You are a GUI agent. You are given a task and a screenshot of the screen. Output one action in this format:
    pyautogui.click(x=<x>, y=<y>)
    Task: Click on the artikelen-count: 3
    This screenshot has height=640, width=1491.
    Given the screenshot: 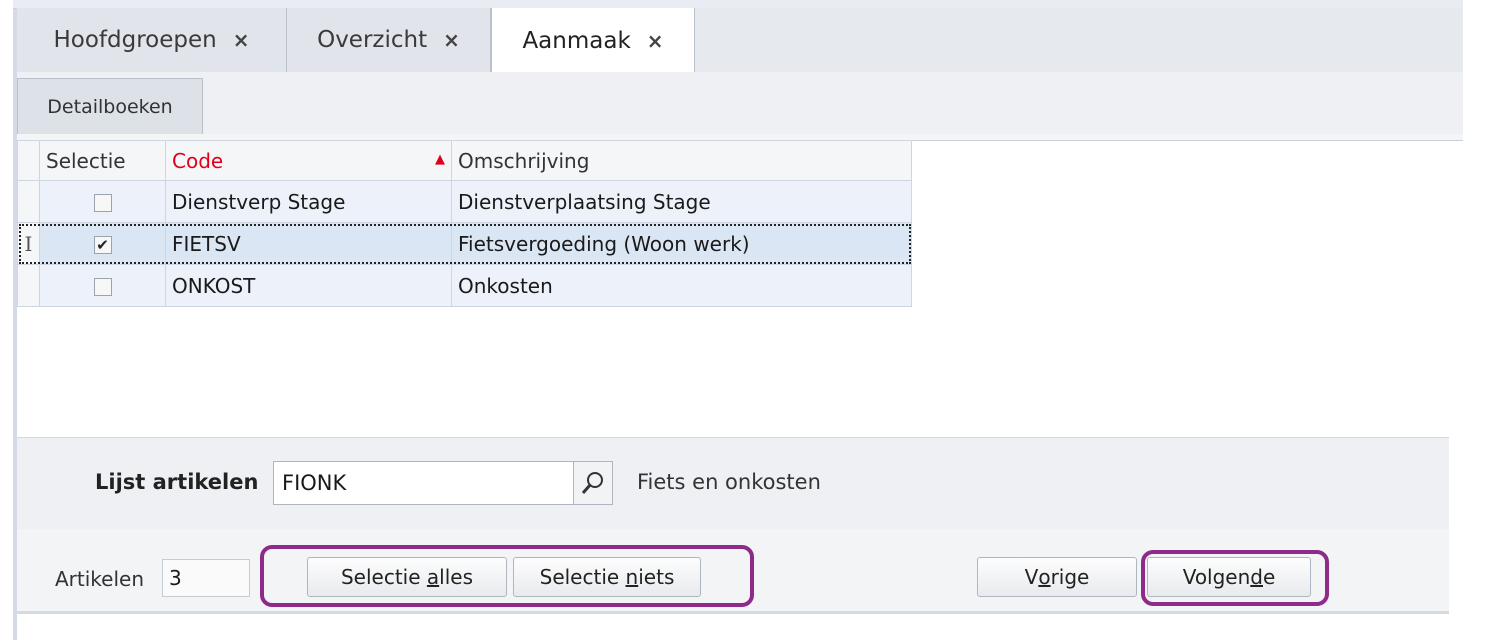 What is the action you would take?
    pyautogui.click(x=206, y=578)
    